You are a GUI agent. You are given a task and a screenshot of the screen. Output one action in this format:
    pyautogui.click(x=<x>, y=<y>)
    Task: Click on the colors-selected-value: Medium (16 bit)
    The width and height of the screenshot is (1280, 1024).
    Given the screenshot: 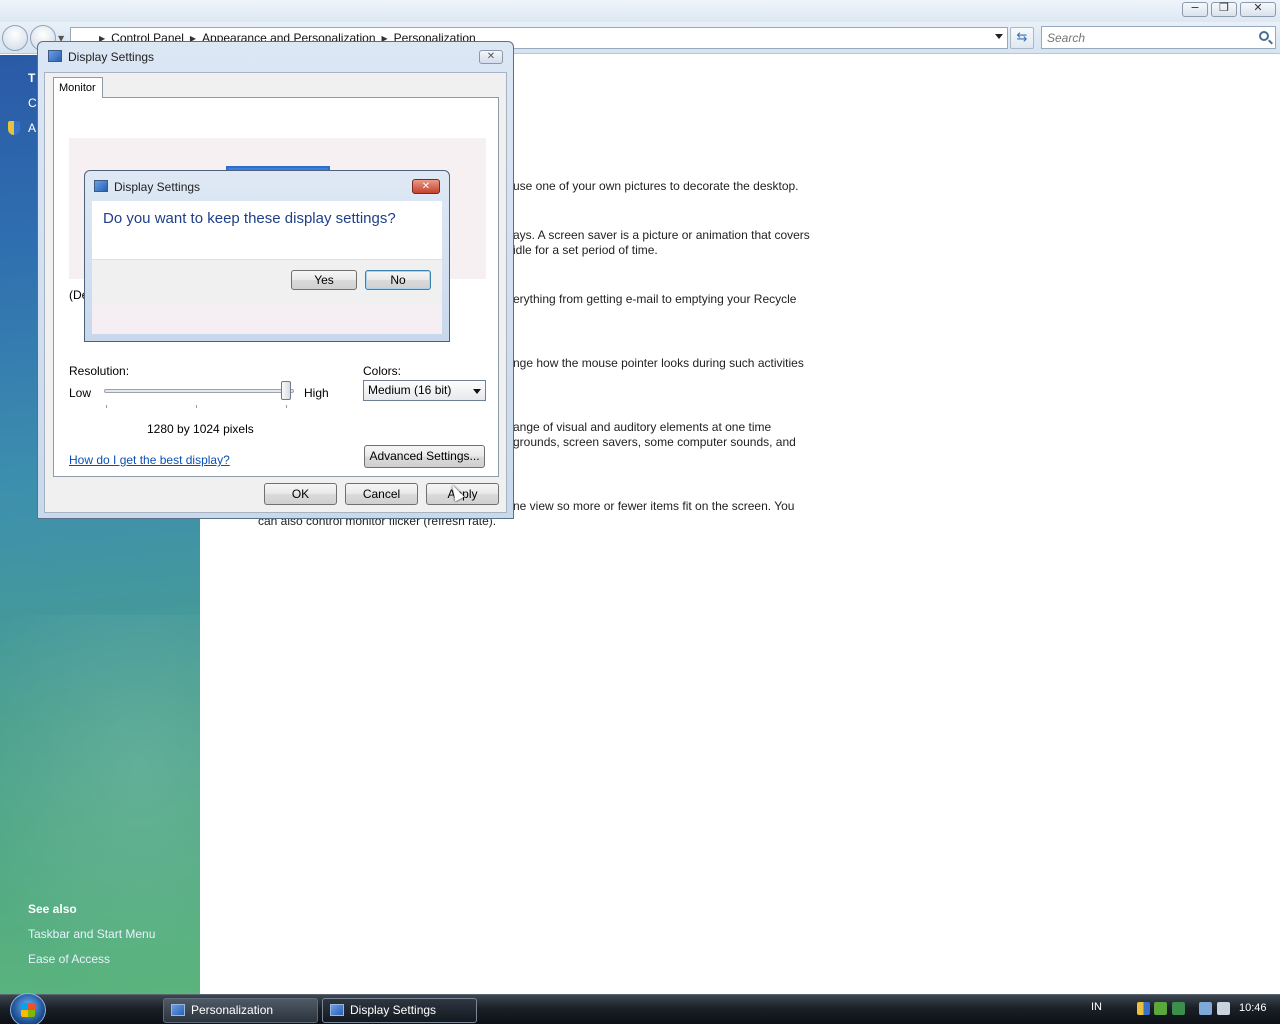 What is the action you would take?
    pyautogui.click(x=410, y=390)
    